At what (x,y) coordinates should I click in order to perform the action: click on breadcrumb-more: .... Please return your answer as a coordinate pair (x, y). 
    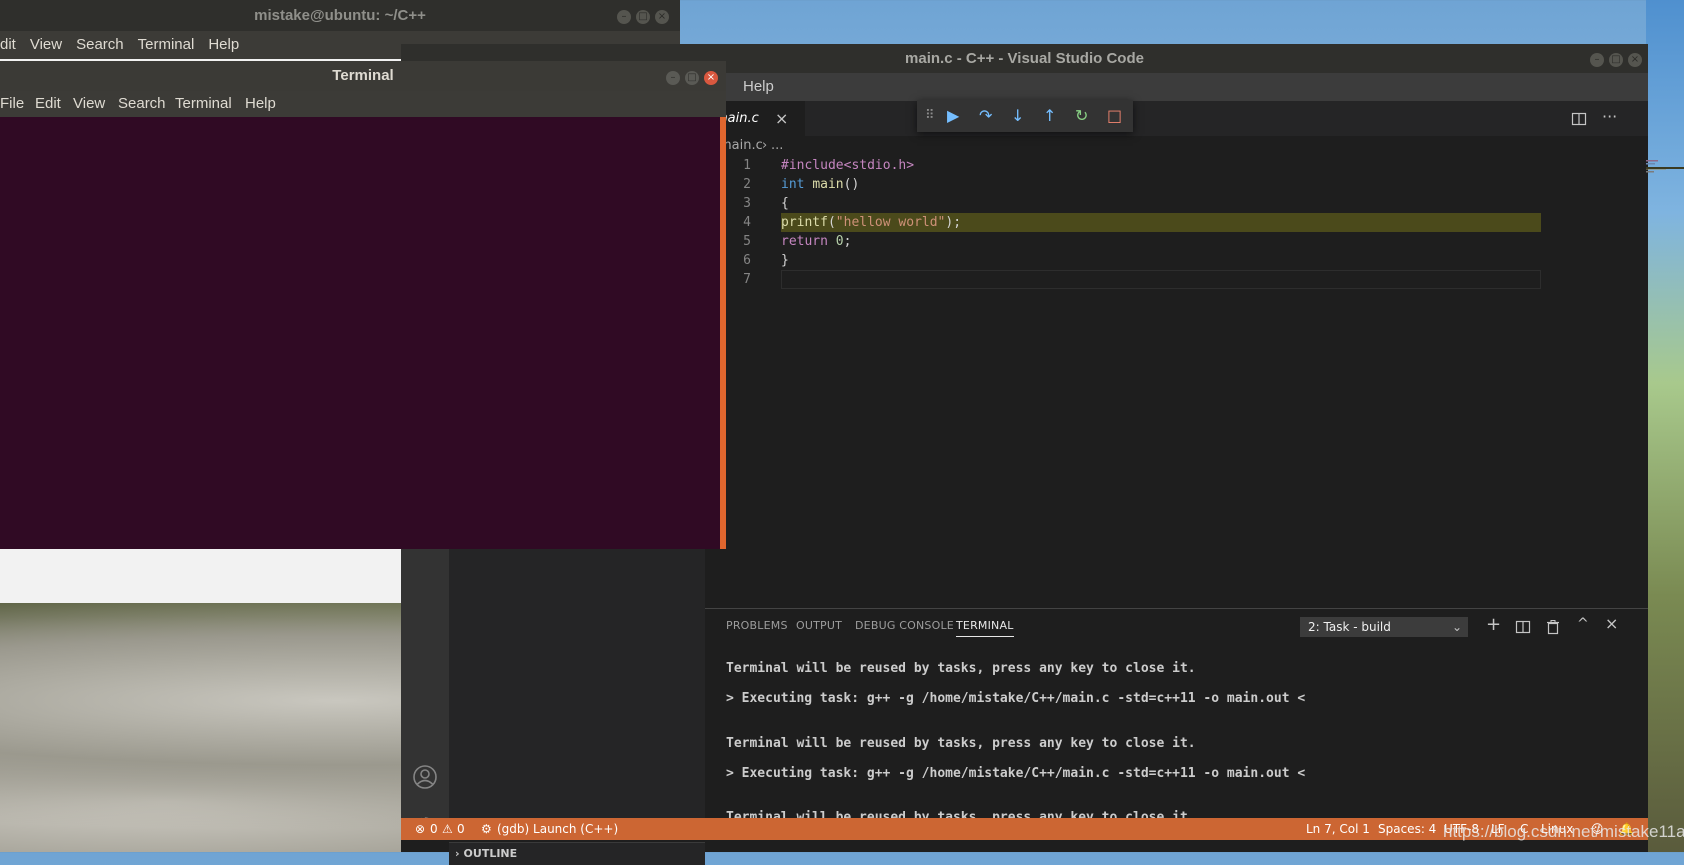
    Looking at the image, I should click on (777, 146).